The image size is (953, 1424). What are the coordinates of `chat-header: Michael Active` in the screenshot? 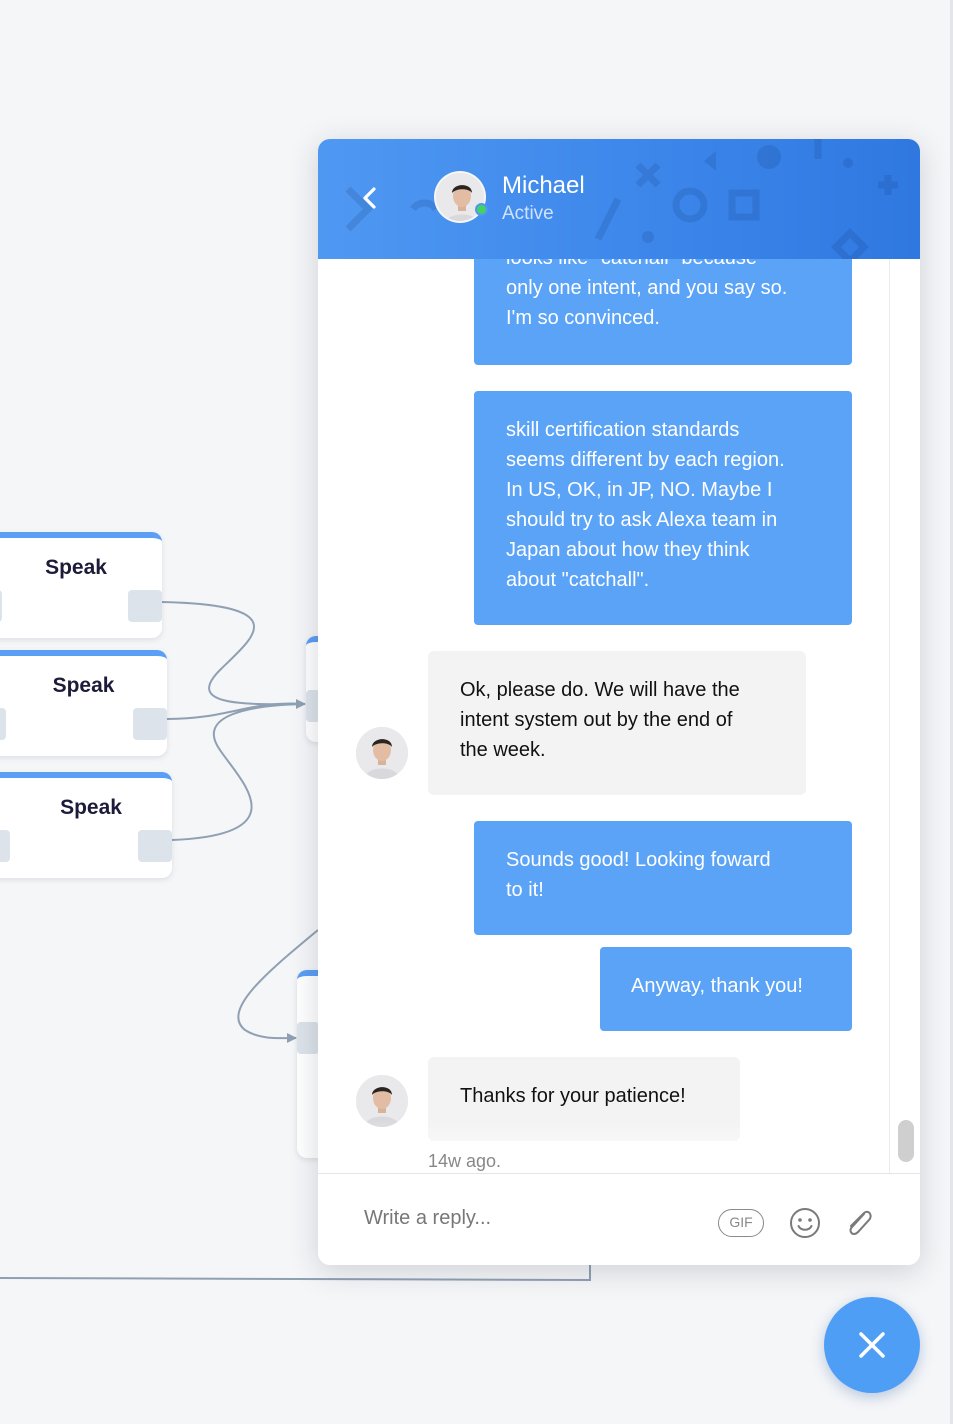 It's located at (619, 199).